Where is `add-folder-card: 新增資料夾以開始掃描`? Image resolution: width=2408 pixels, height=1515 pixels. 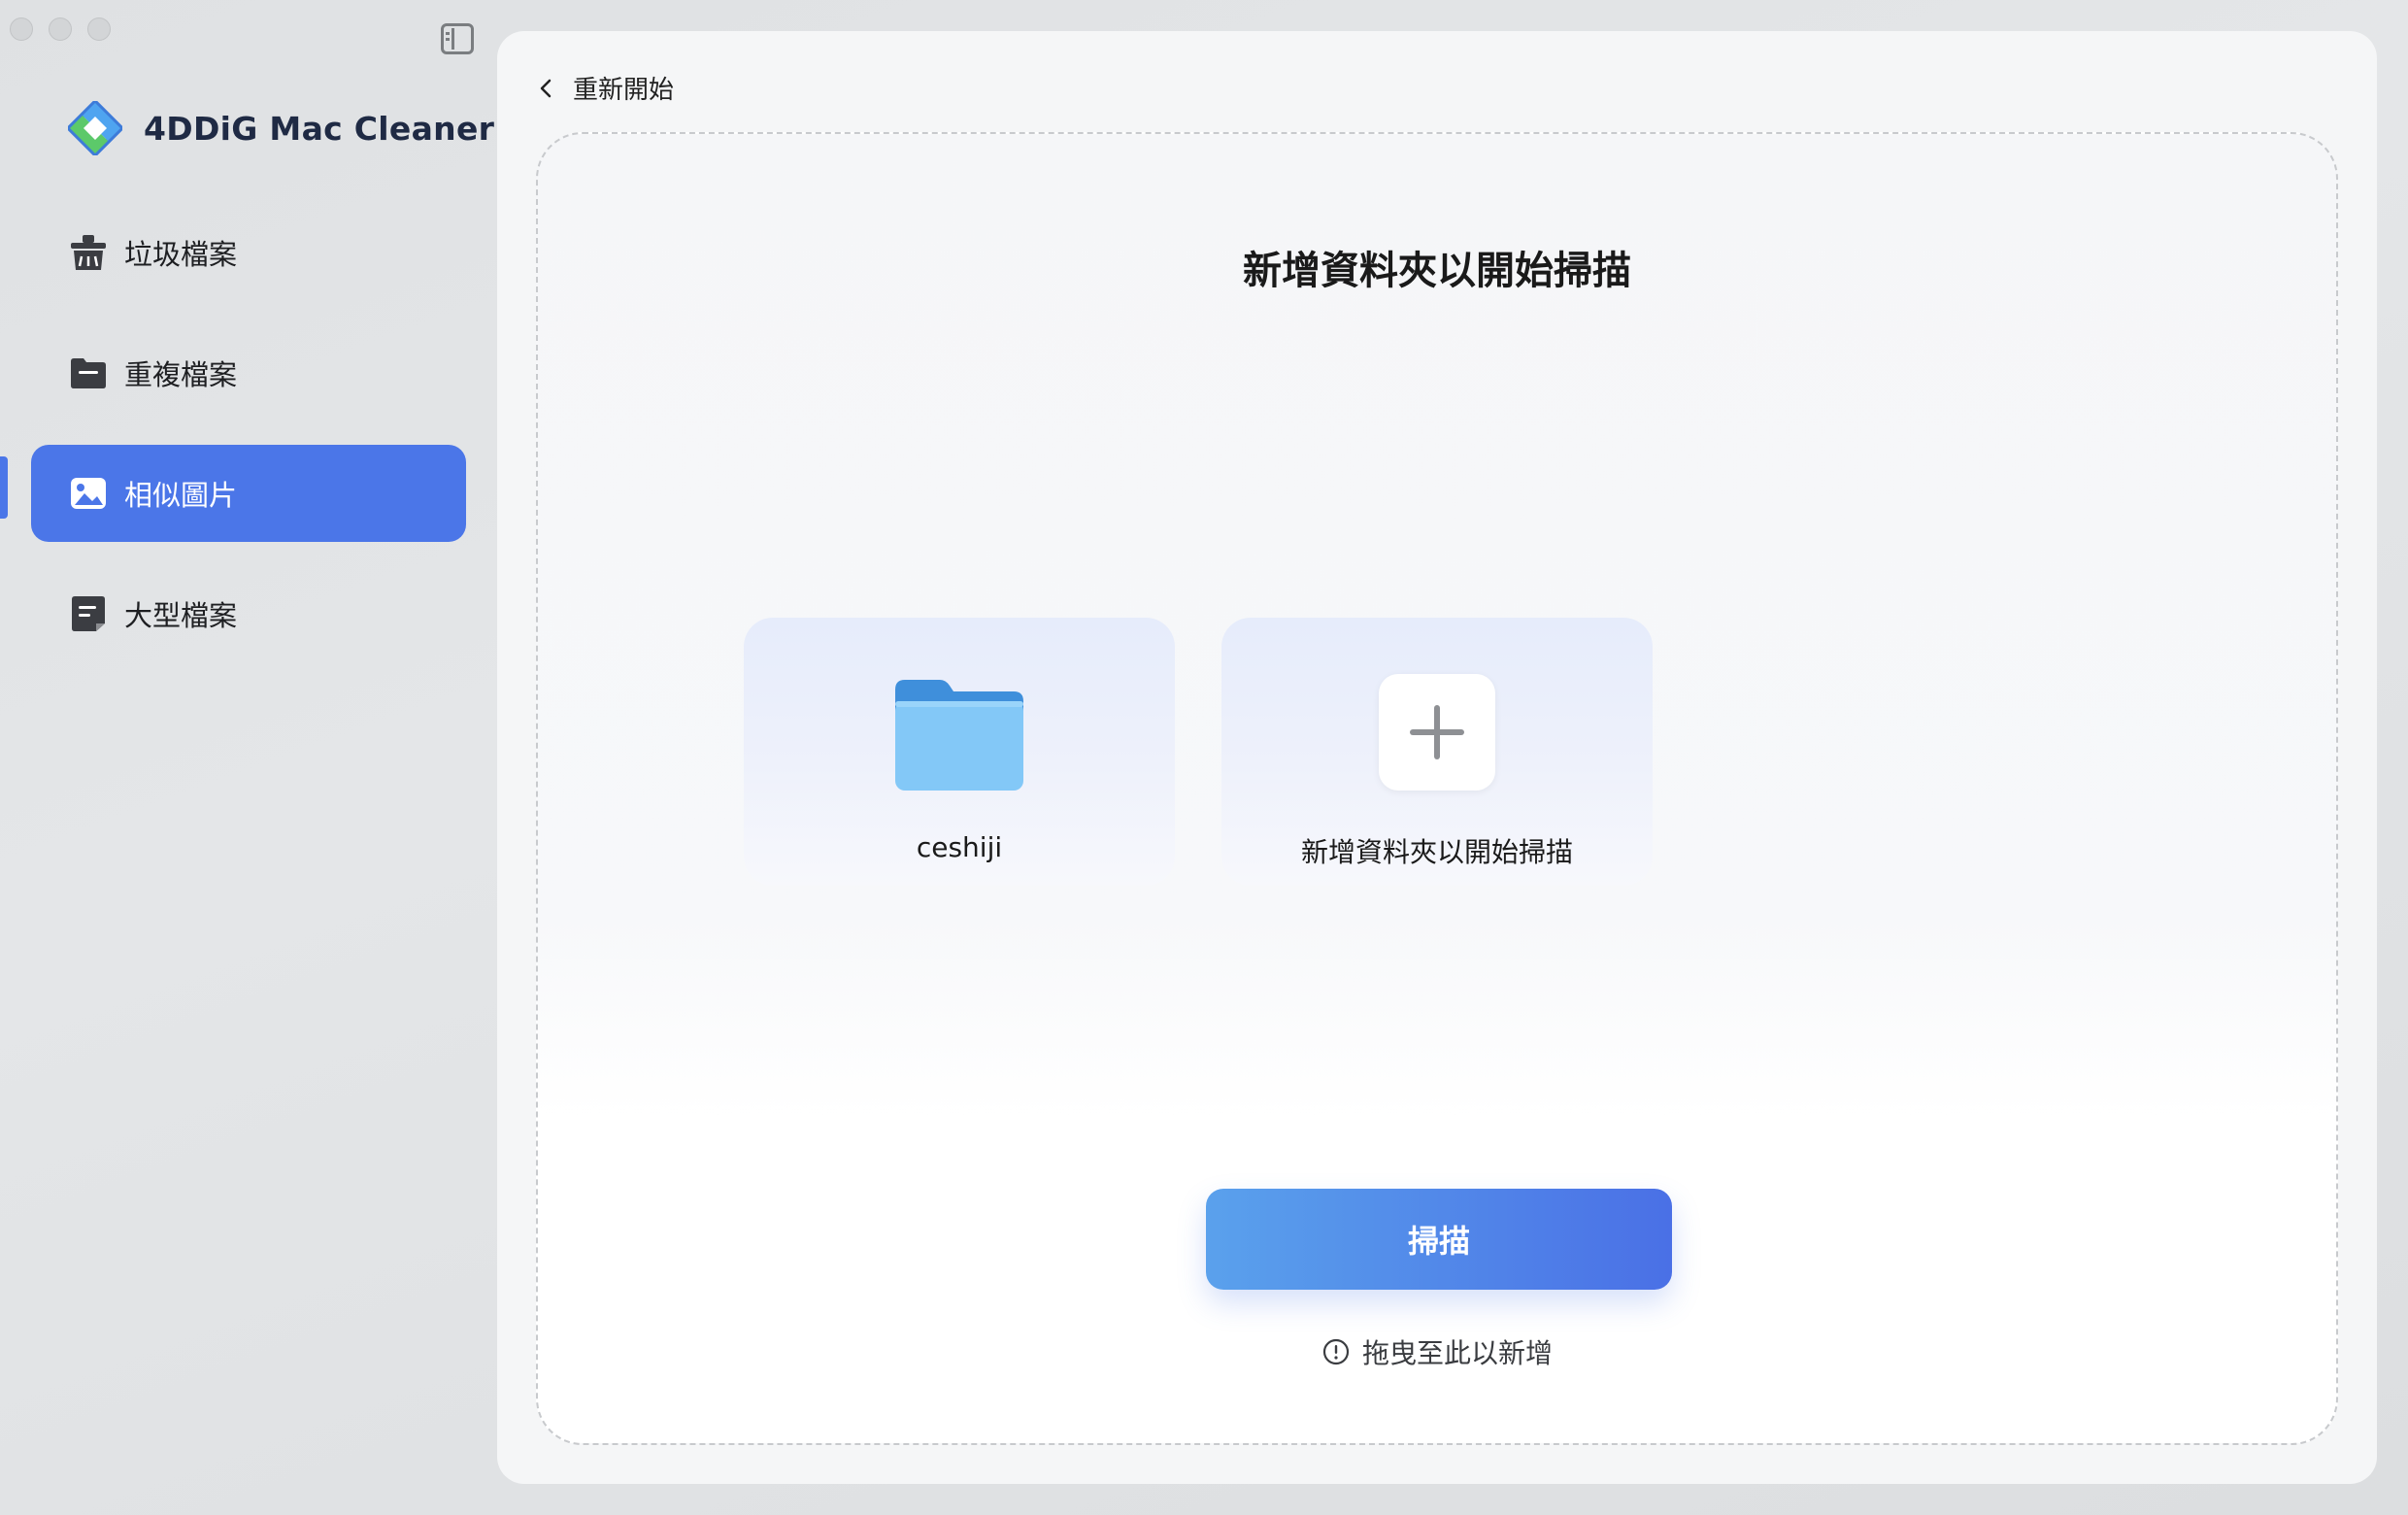
add-folder-card: 新增資料夾以開始掃描 is located at coordinates (1437, 752).